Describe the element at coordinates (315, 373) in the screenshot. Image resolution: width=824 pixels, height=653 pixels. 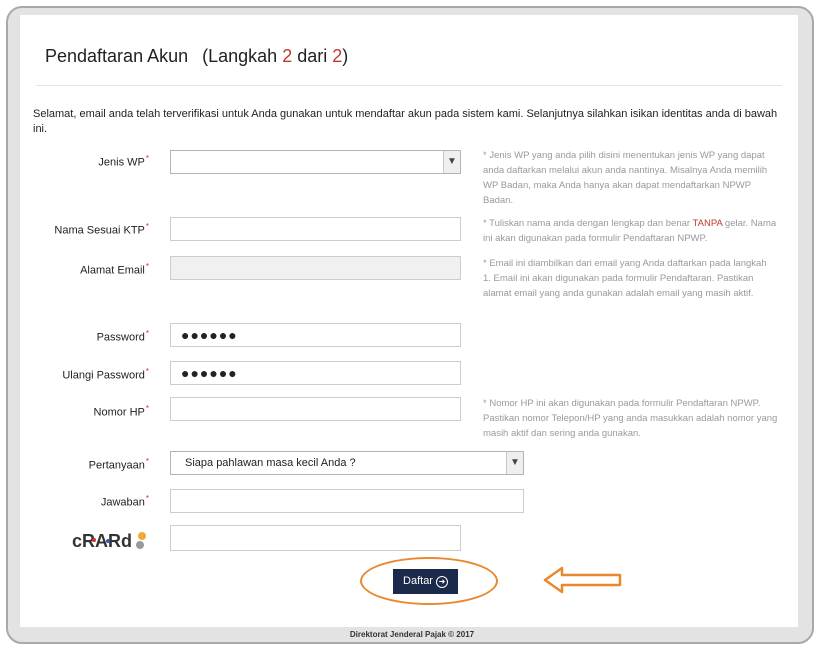
I see `ulangi-password-input: ●●●●●●` at that location.